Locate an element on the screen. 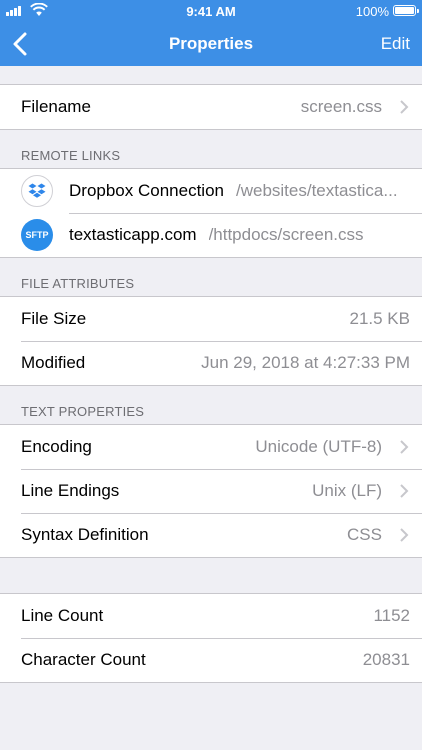  encoding-label: Encoding is located at coordinates (56, 446).